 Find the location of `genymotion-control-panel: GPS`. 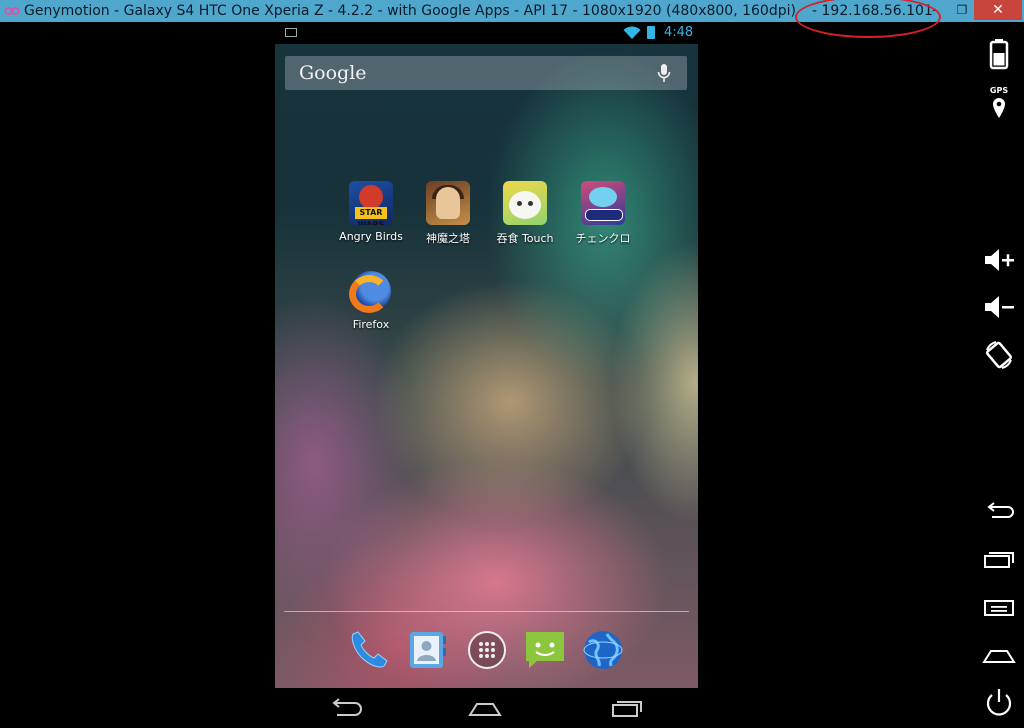

genymotion-control-panel: GPS is located at coordinates (999, 375).